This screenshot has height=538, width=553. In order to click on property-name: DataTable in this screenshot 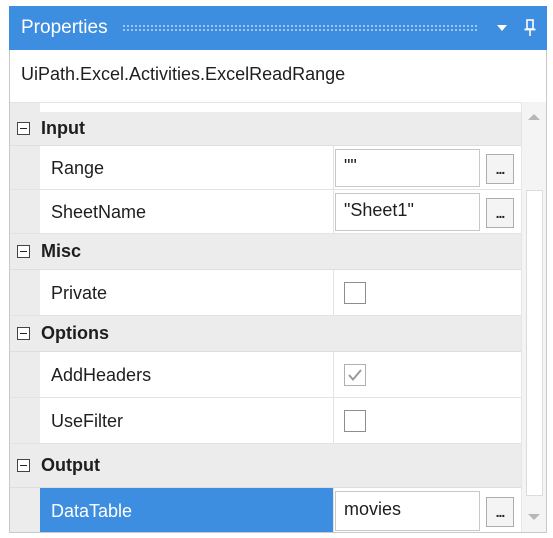, I will do `click(92, 511)`.